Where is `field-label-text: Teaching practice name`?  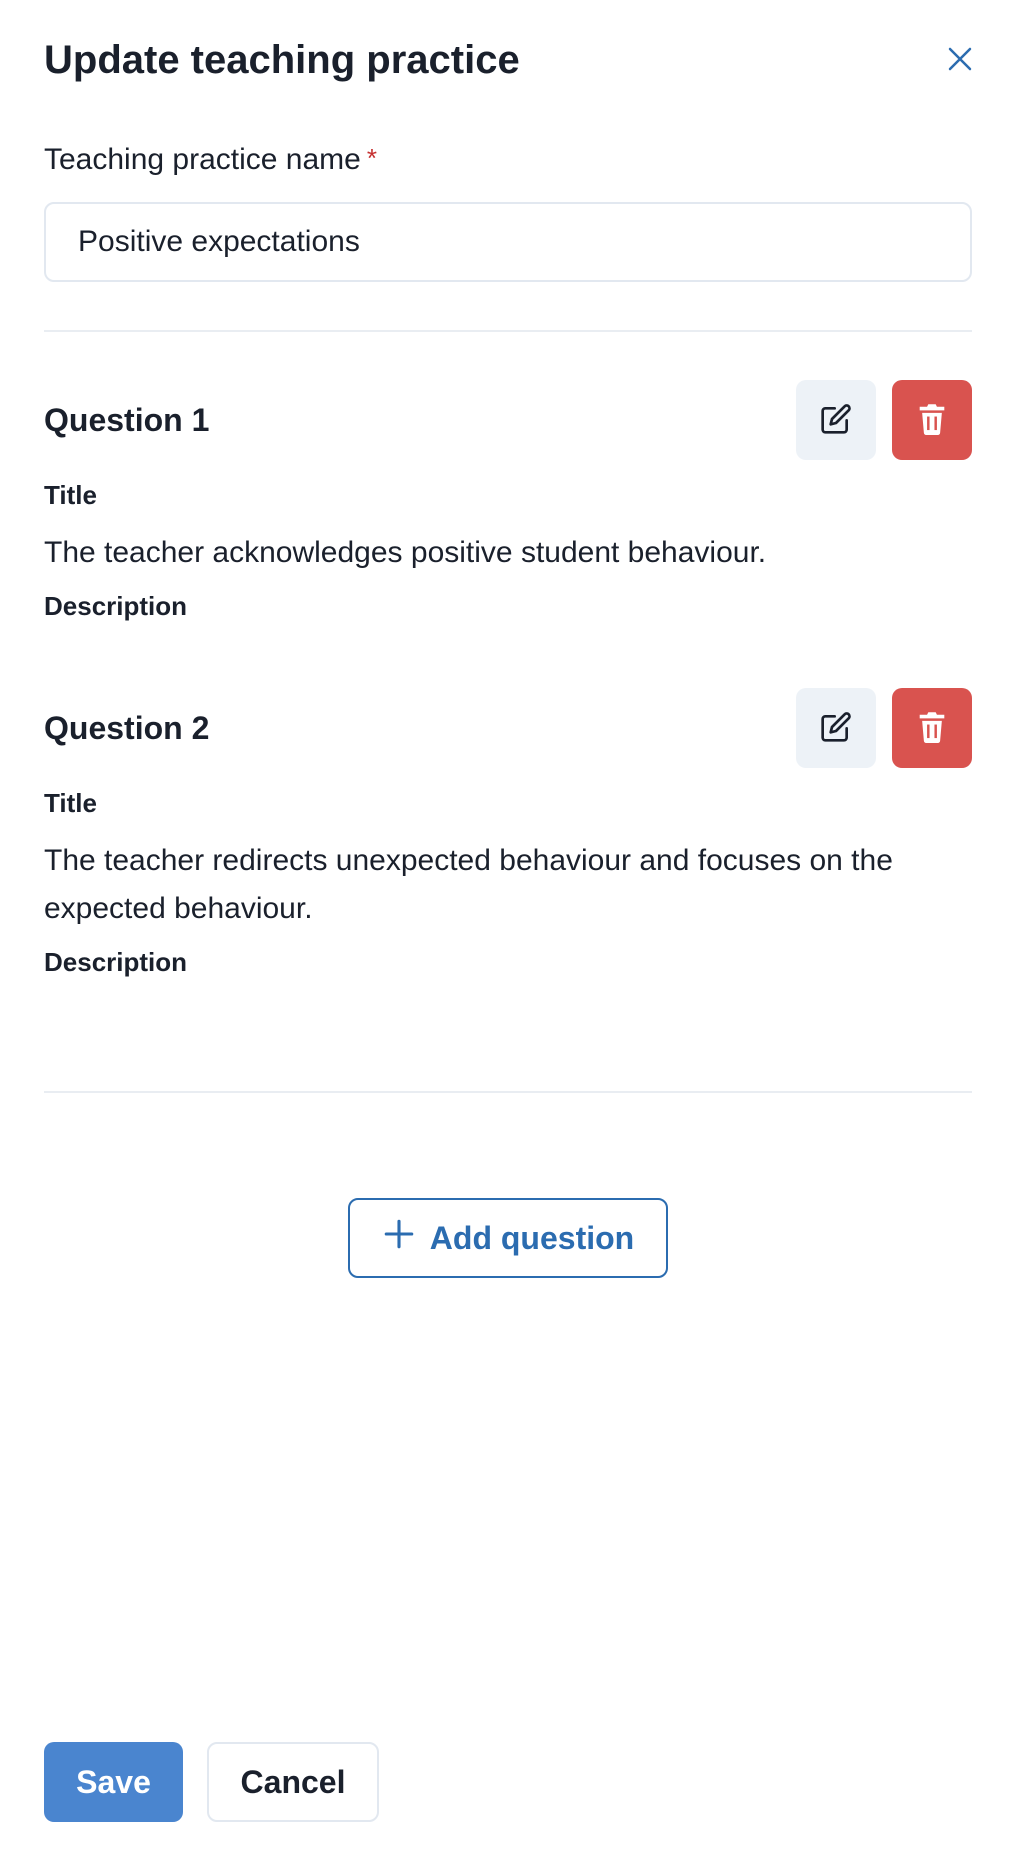 field-label-text: Teaching practice name is located at coordinates (202, 159).